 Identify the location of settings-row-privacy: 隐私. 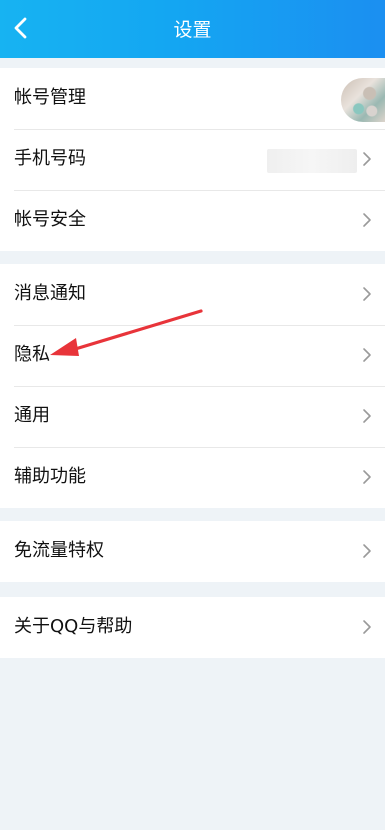
(192, 355).